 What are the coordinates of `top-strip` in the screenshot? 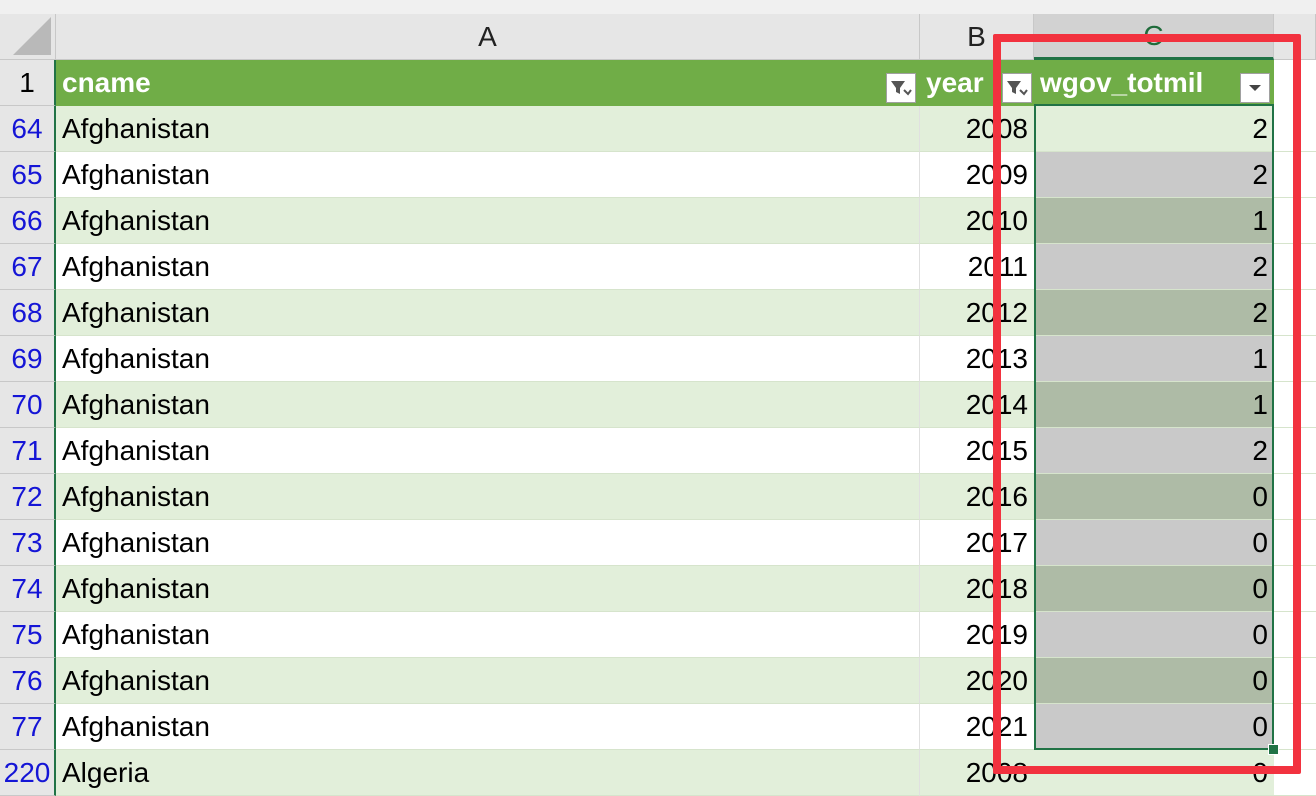 It's located at (658, 7).